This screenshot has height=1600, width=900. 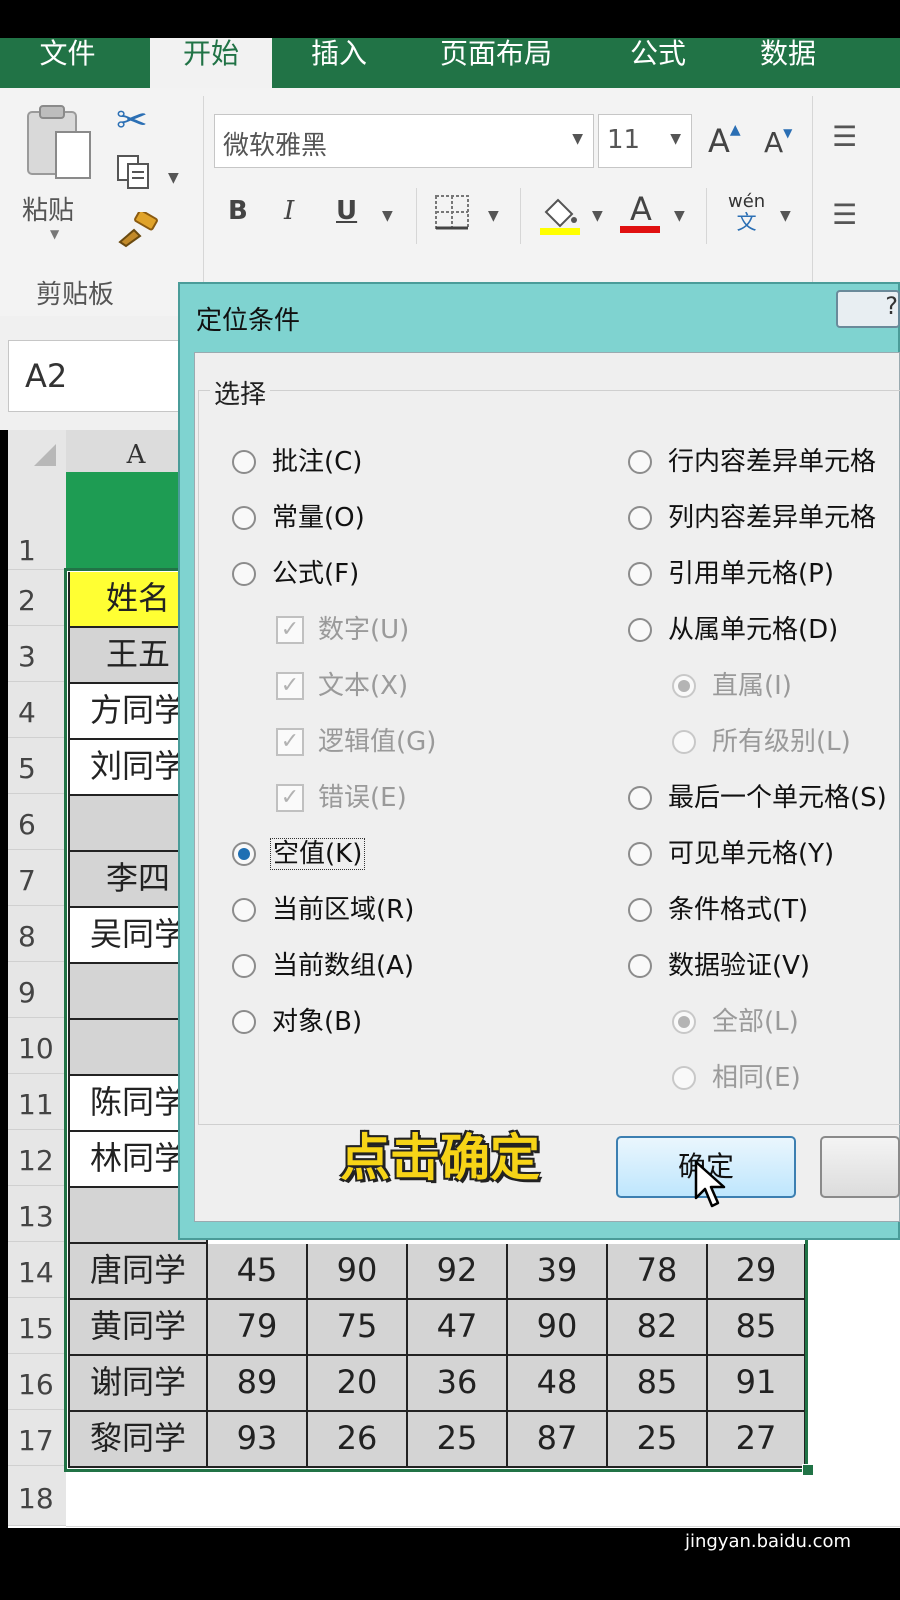 What do you see at coordinates (560, 216) in the screenshot?
I see `fill-color-icon` at bounding box center [560, 216].